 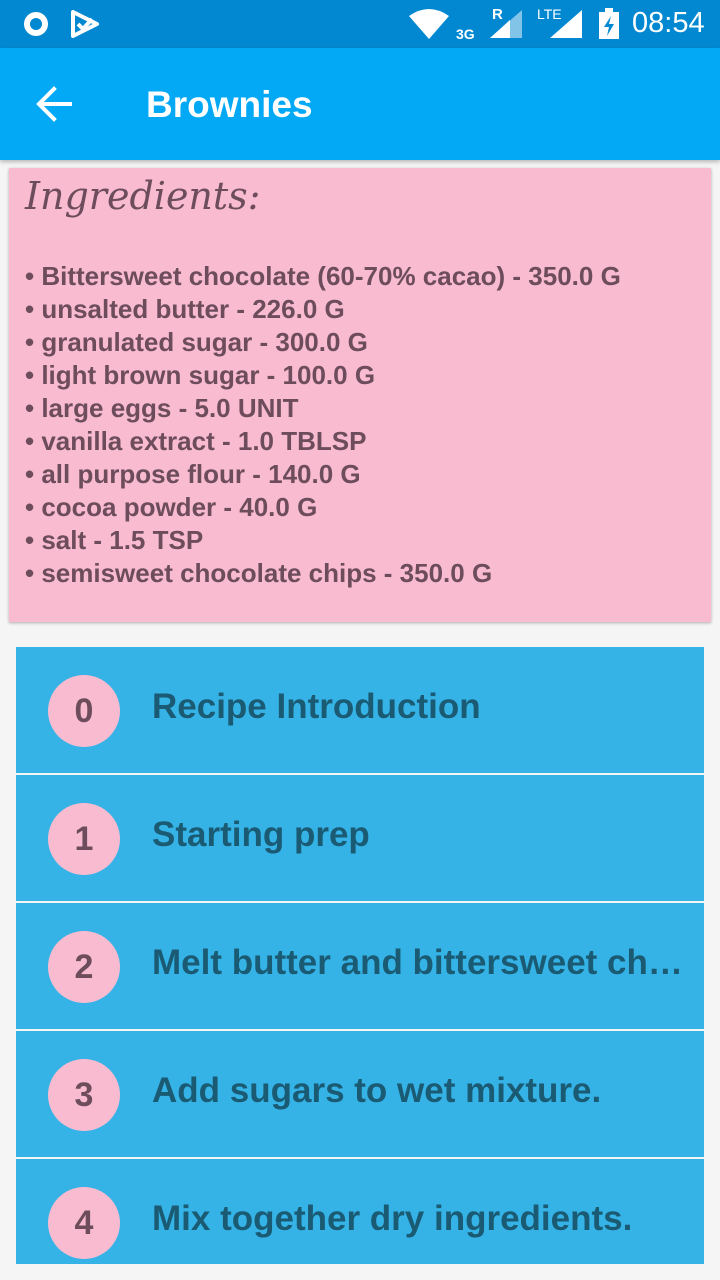 What do you see at coordinates (377, 1090) in the screenshot?
I see `step-label: Add sugars to wet mixture.` at bounding box center [377, 1090].